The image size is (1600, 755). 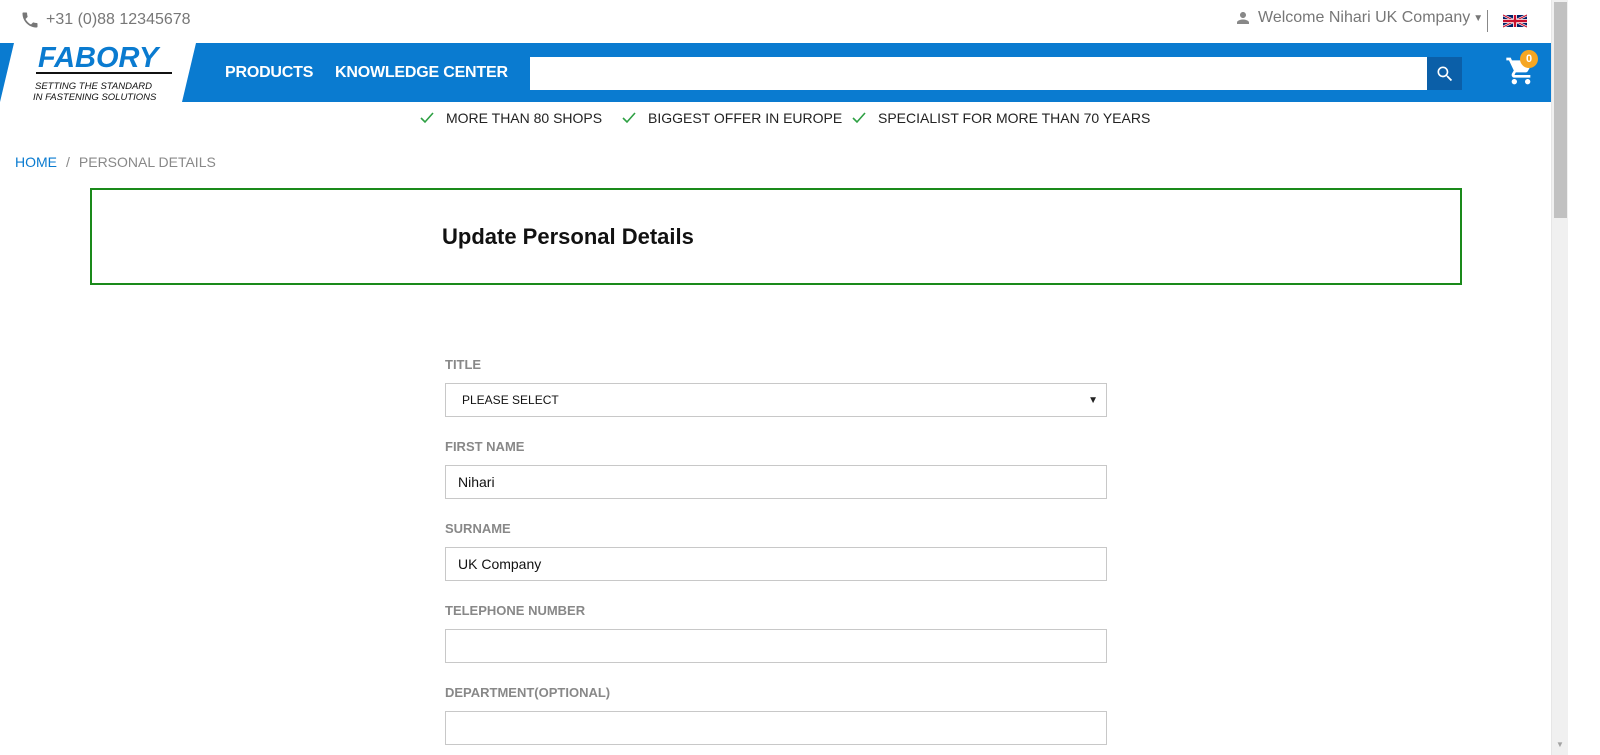 What do you see at coordinates (1093, 400) in the screenshot?
I see `dropdown-arrow-icon: ▼` at bounding box center [1093, 400].